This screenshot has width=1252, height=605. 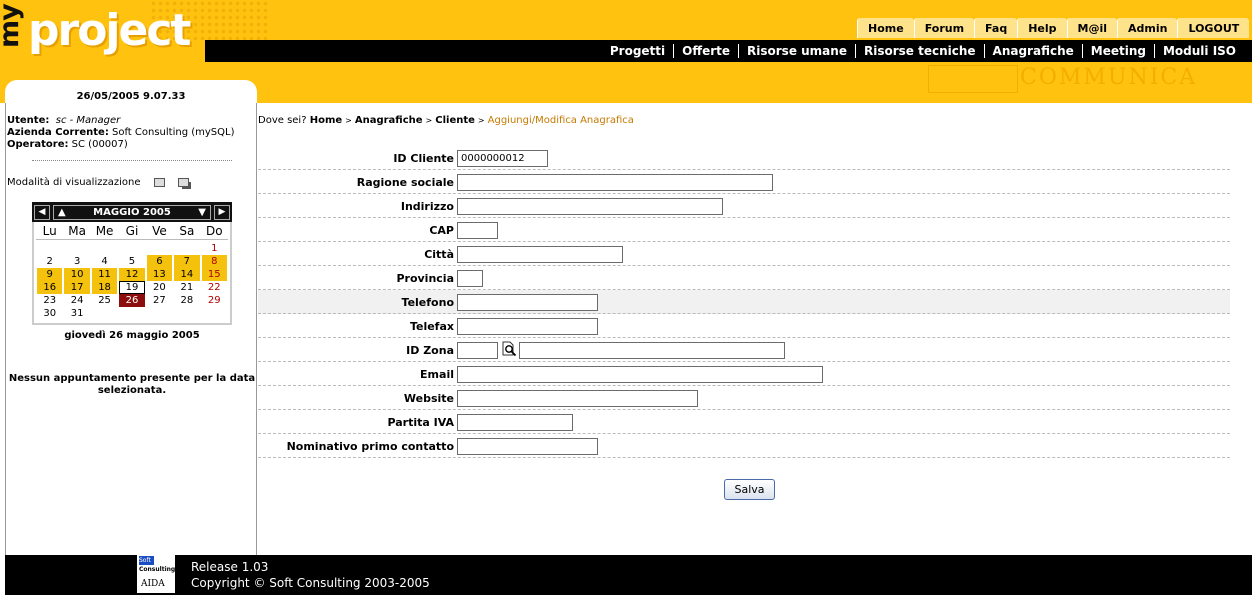 What do you see at coordinates (577, 398) in the screenshot?
I see `website-field` at bounding box center [577, 398].